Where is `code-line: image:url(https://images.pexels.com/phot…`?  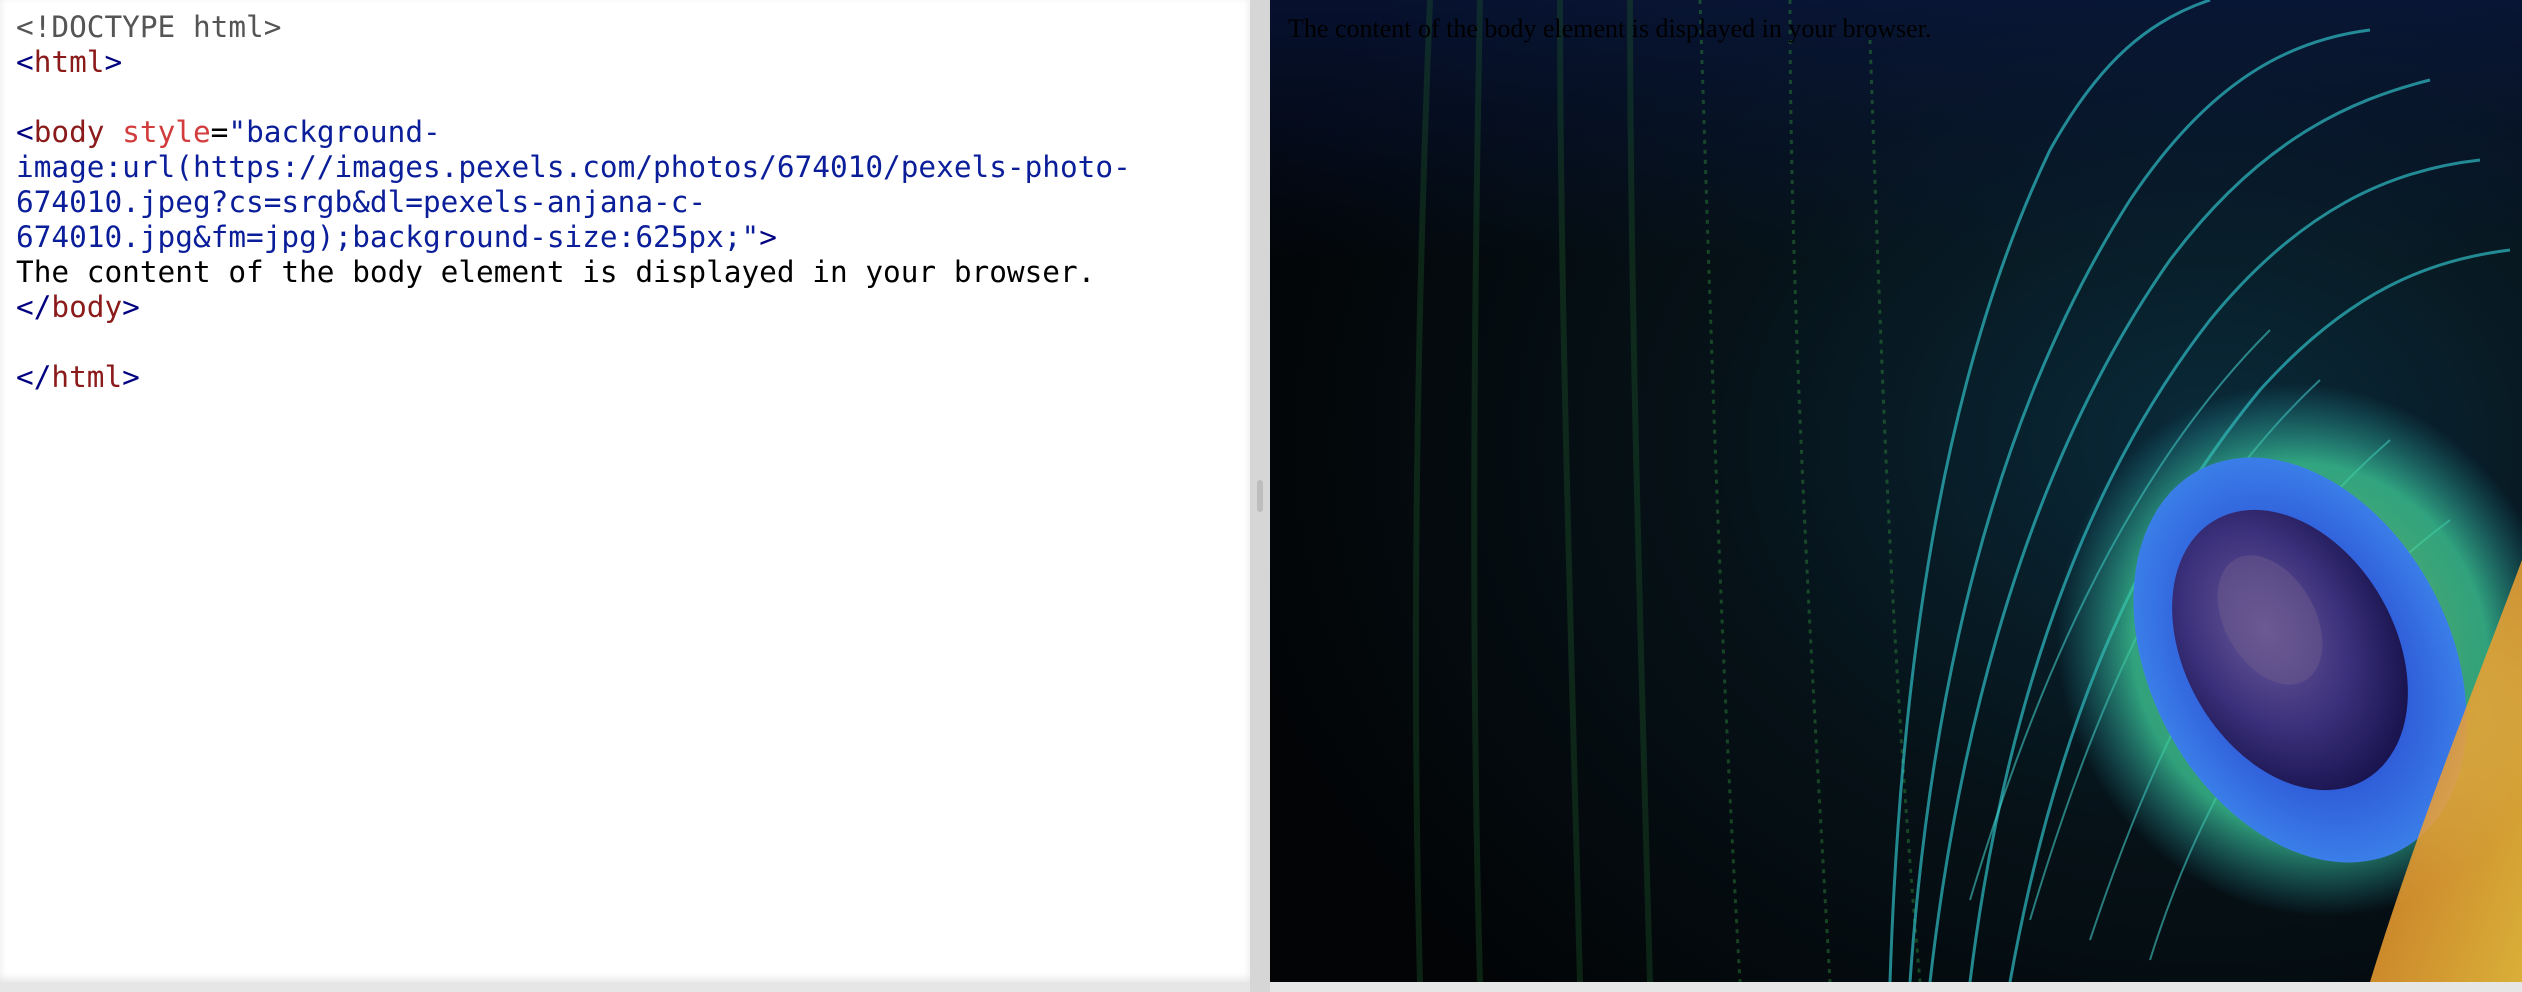 code-line: image:url(https://images.pexels.com/phot… is located at coordinates (573, 167).